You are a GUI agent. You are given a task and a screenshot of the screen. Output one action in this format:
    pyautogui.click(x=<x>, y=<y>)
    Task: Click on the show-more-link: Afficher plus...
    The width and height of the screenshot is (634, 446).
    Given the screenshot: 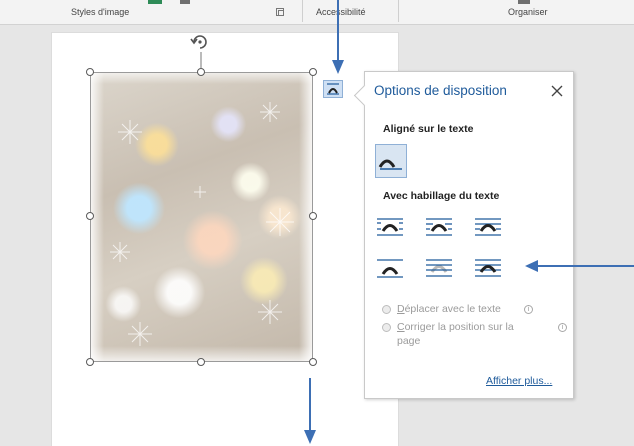 What is the action you would take?
    pyautogui.click(x=519, y=381)
    